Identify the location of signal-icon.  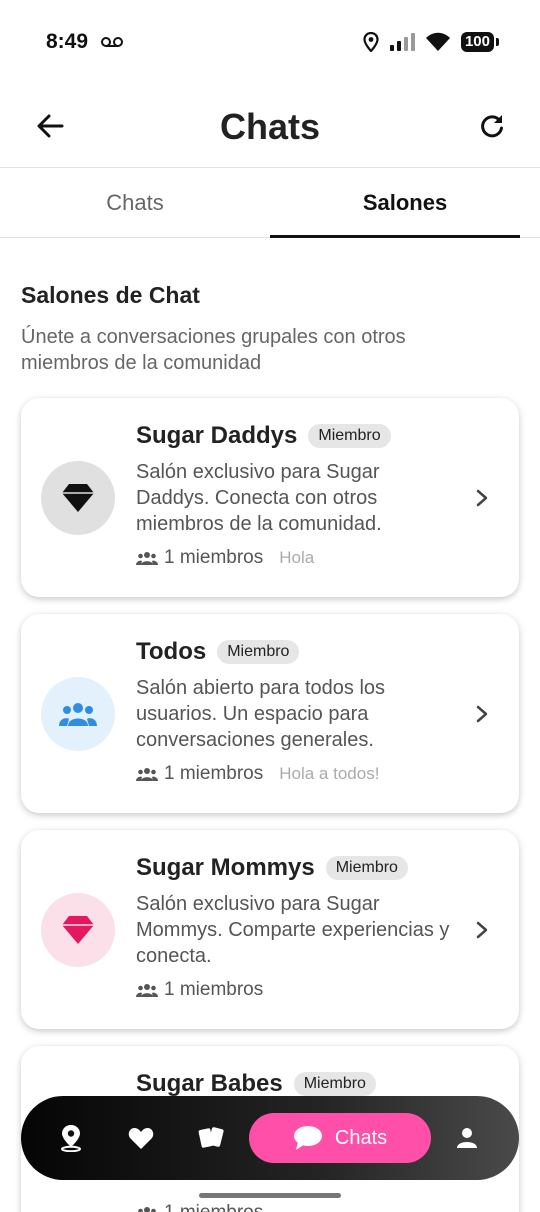
(402, 42).